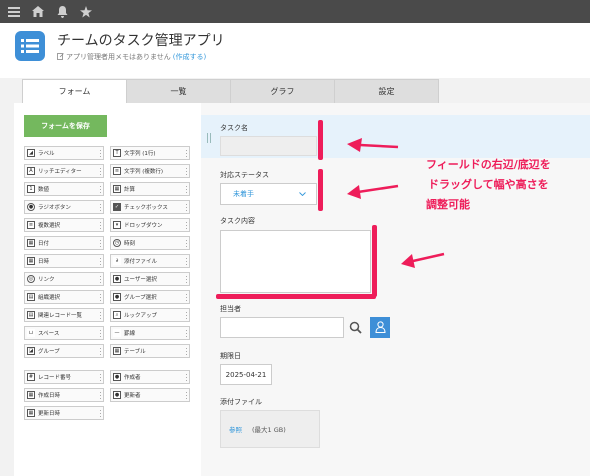 The height and width of the screenshot is (476, 590). Describe the element at coordinates (396, 203) in the screenshot. I see `annotation-arrows` at that location.